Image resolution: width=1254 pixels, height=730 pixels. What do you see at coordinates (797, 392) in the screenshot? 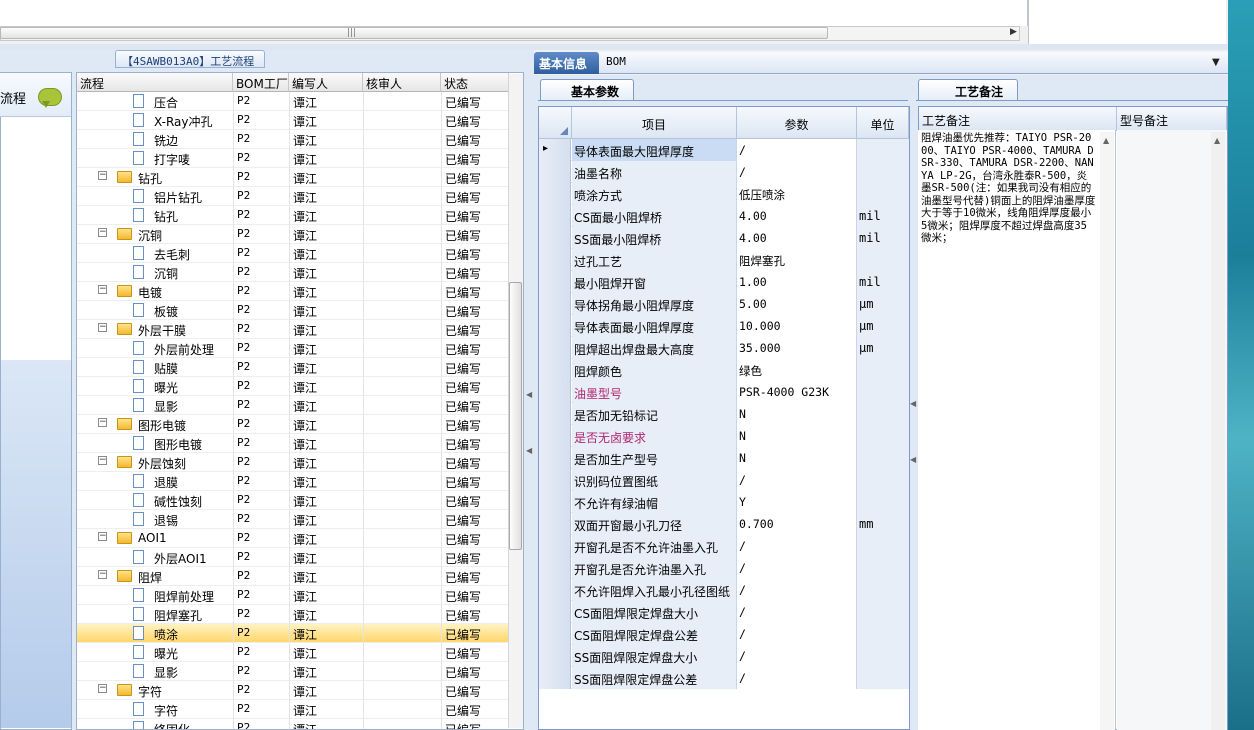
I see `param-value-field: PSR-4000 G23K` at bounding box center [797, 392].